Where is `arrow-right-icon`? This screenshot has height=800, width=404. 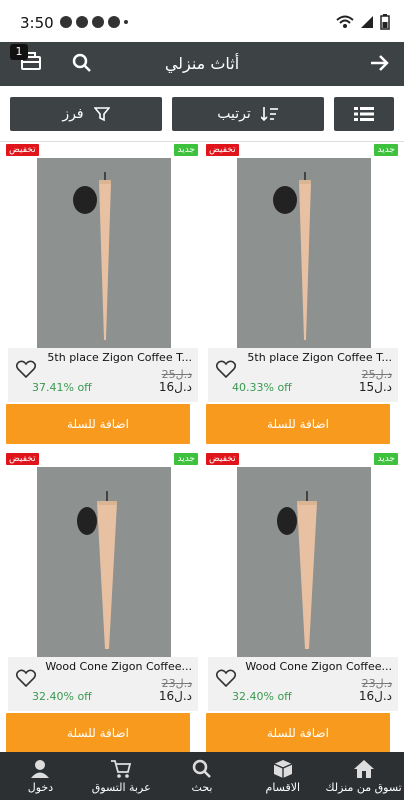
arrow-right-icon is located at coordinates (380, 63).